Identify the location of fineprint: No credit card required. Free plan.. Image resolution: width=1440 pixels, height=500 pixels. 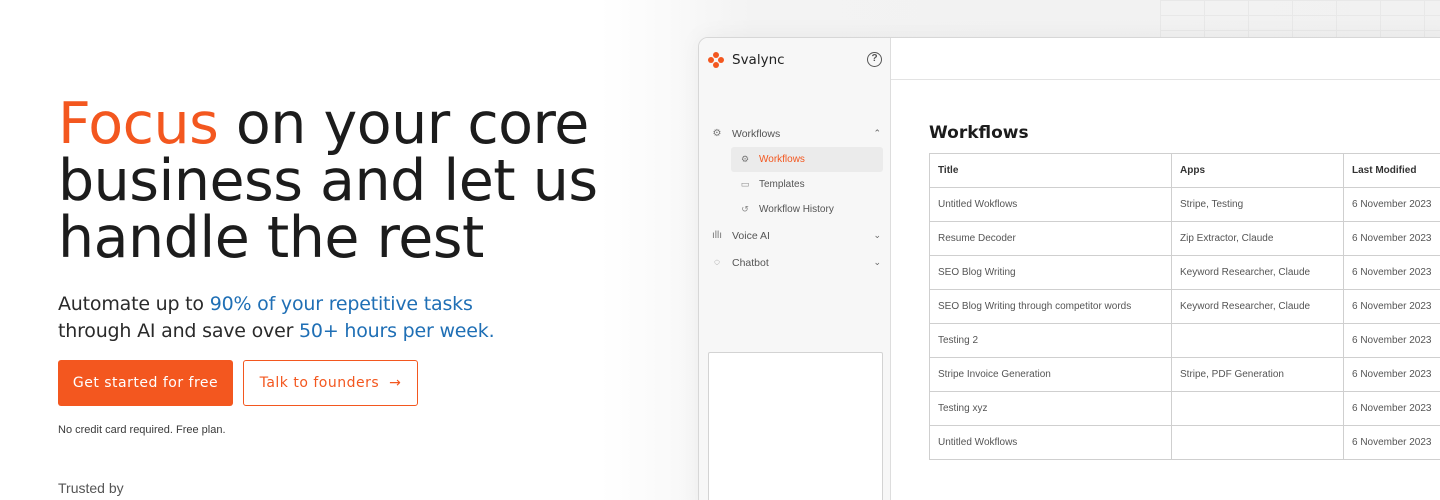
(142, 430).